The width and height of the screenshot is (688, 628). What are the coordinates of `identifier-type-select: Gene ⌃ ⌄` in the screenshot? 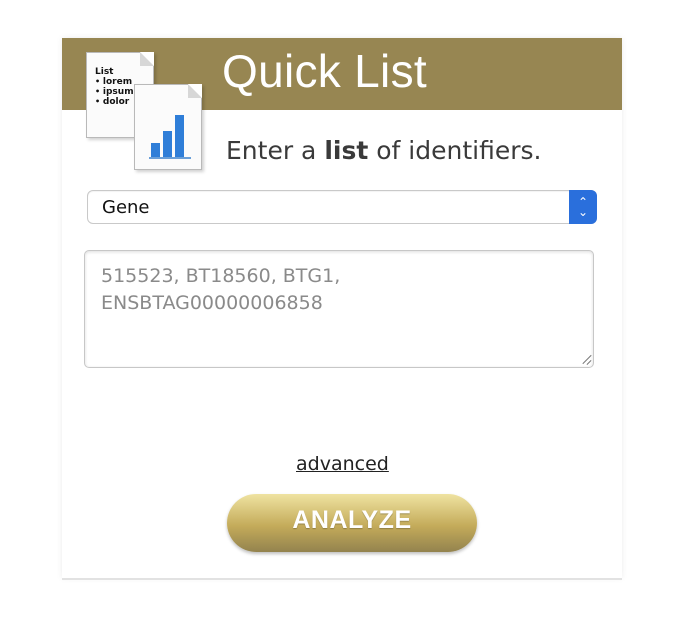 It's located at (342, 207).